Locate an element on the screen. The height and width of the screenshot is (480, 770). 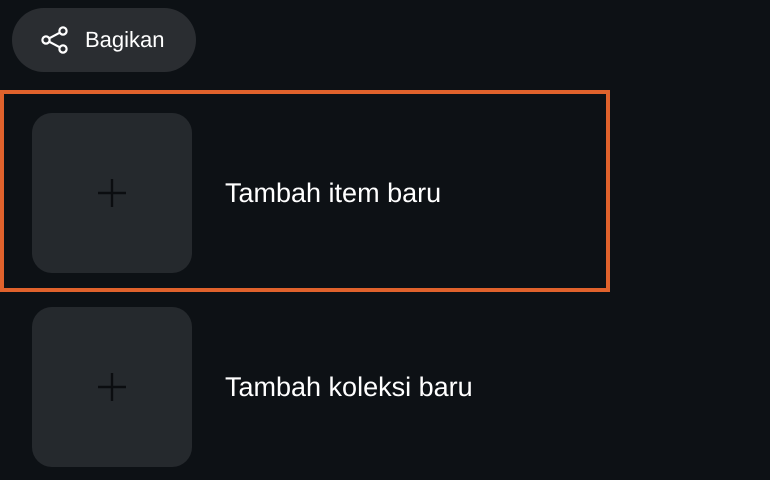
item-label: Tambah item baru is located at coordinates (333, 193).